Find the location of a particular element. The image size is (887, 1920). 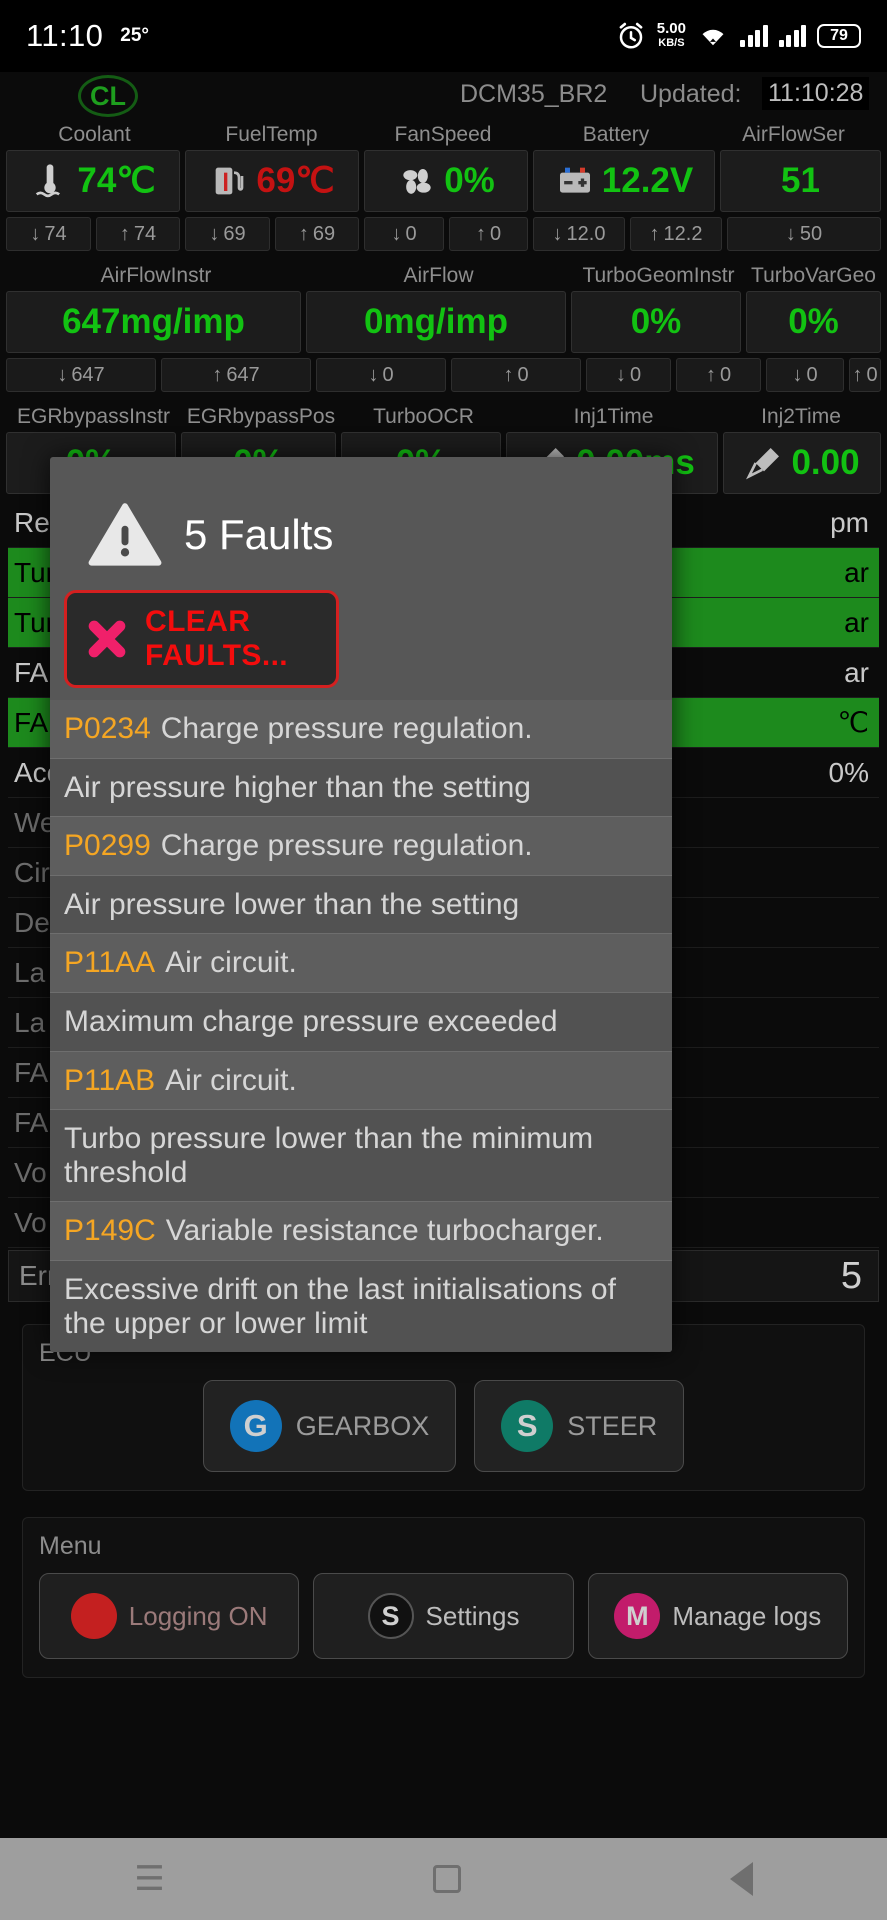

gauge-airflowinstr-value: 647mg/imp is located at coordinates (153, 321).